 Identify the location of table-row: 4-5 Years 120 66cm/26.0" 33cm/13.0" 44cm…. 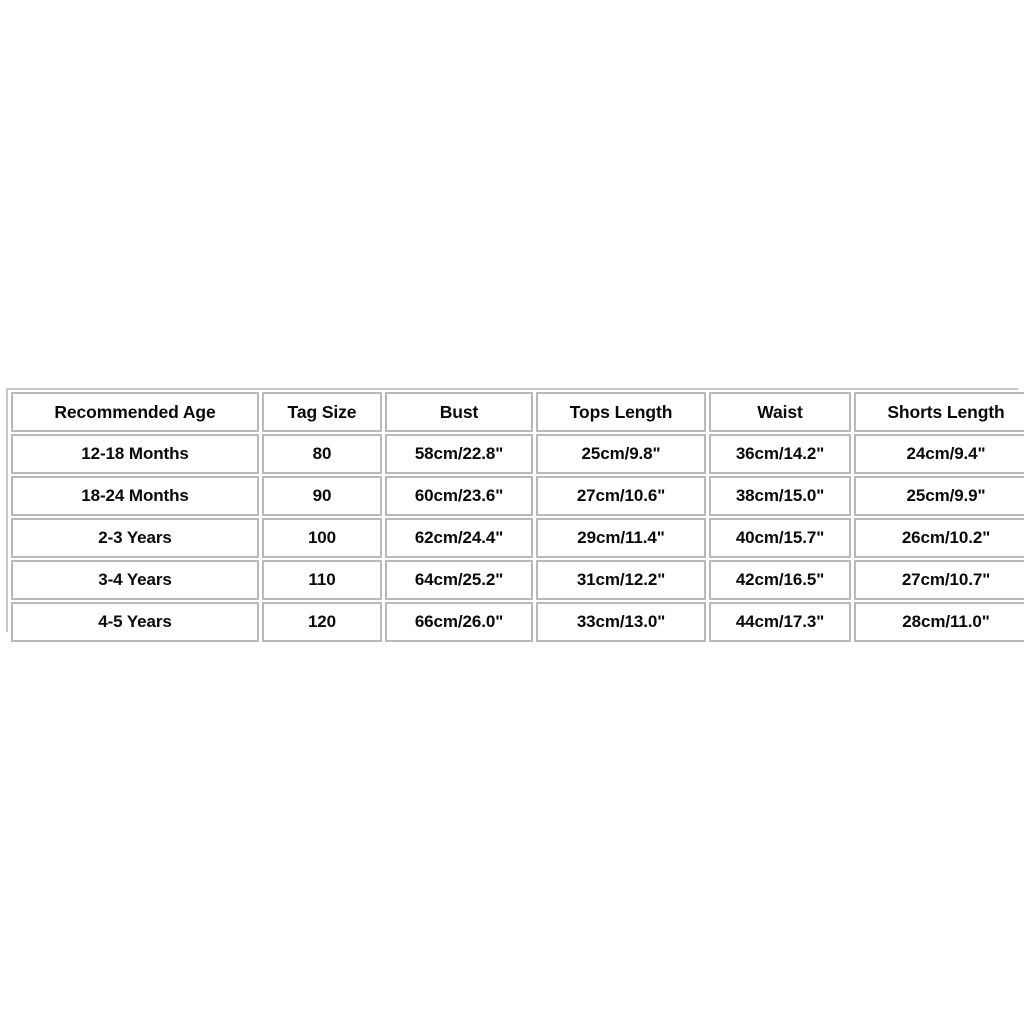
(517, 622).